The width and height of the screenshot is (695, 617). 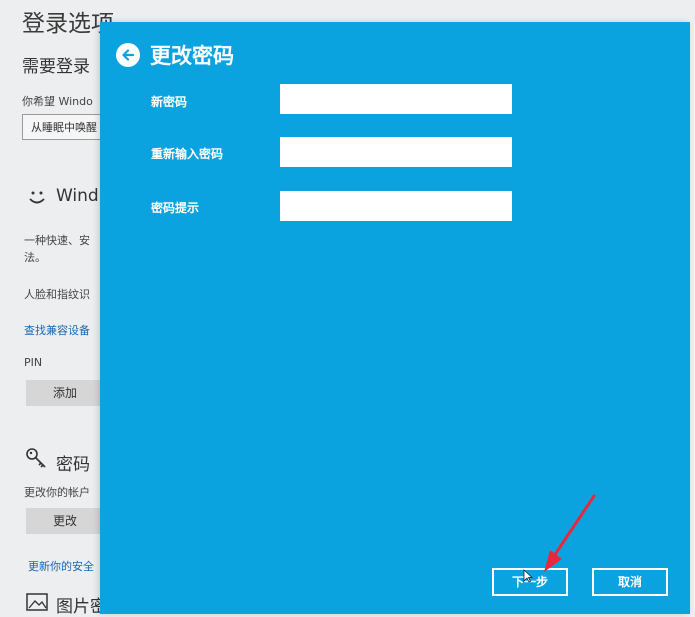 I want to click on confirm-password-input, so click(x=396, y=152).